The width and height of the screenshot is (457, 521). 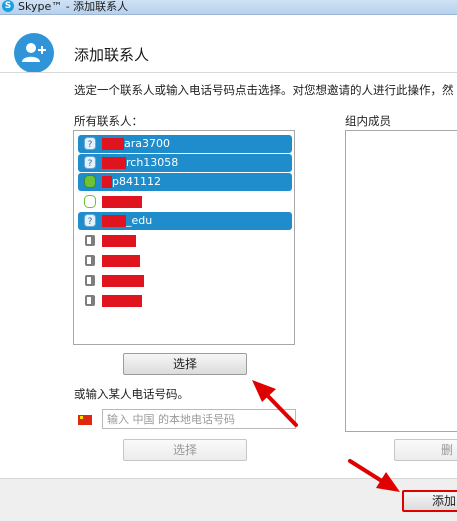 What do you see at coordinates (147, 143) in the screenshot?
I see `contact-name: ara3700` at bounding box center [147, 143].